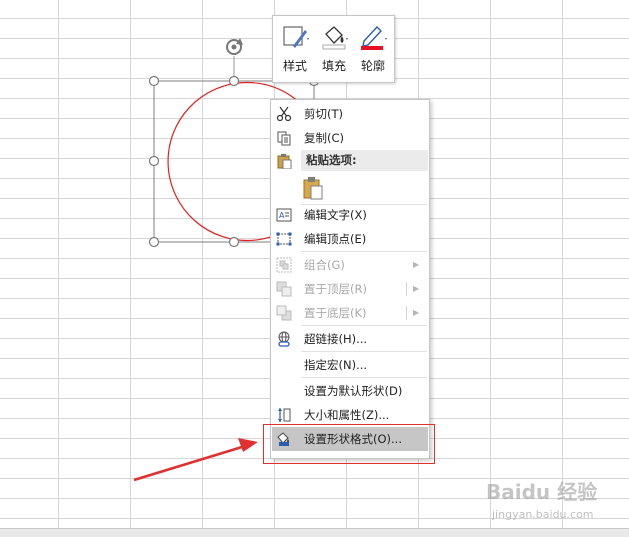 The height and width of the screenshot is (537, 629). I want to click on watermark-text: Baidu 经验, so click(542, 492).